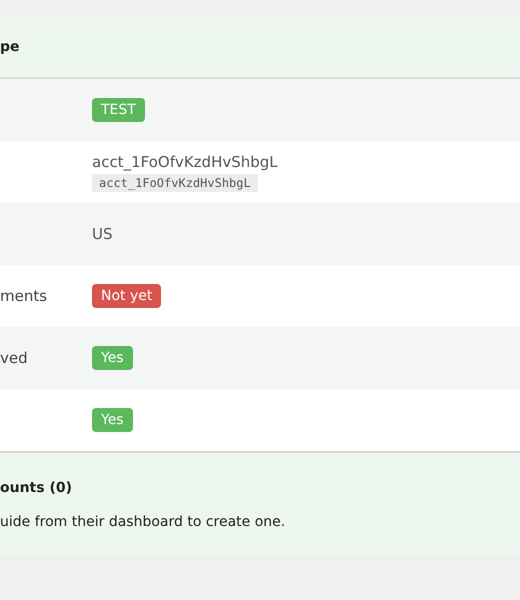 This screenshot has width=520, height=600. Describe the element at coordinates (127, 296) in the screenshot. I see `status-badge: Not yet` at that location.